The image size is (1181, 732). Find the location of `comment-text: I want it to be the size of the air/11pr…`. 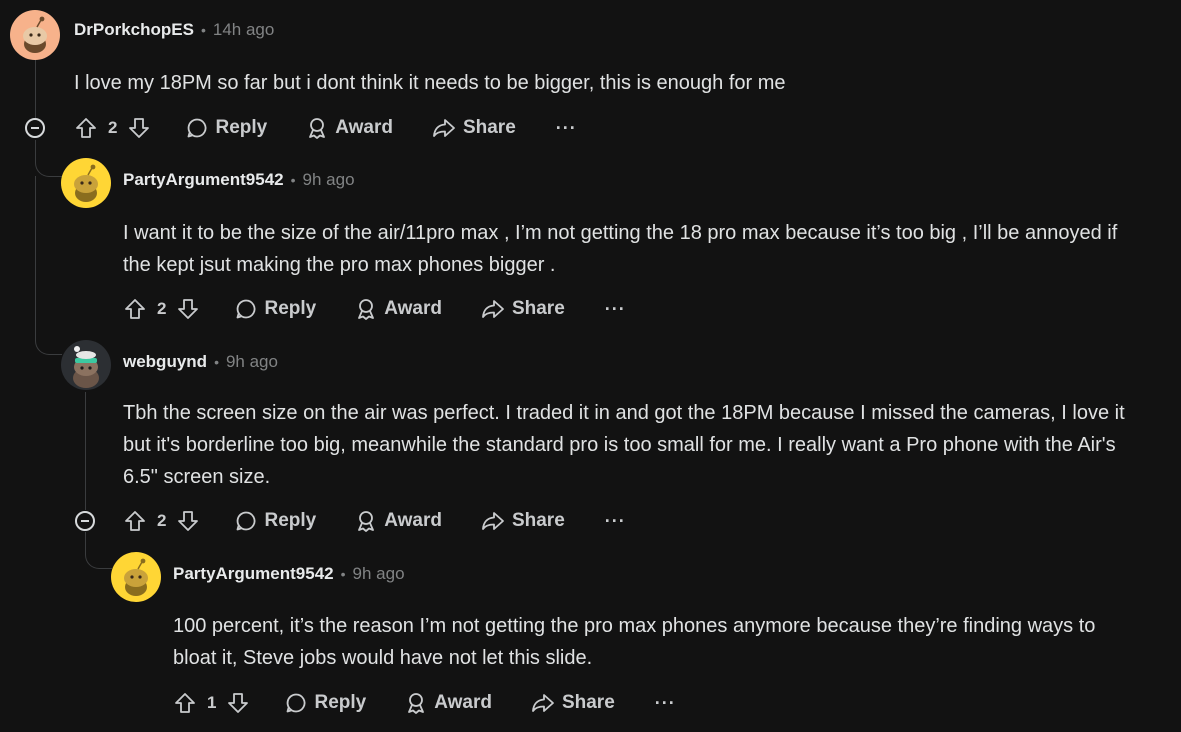

comment-text: I want it to be the size of the air/11pr… is located at coordinates (620, 249).